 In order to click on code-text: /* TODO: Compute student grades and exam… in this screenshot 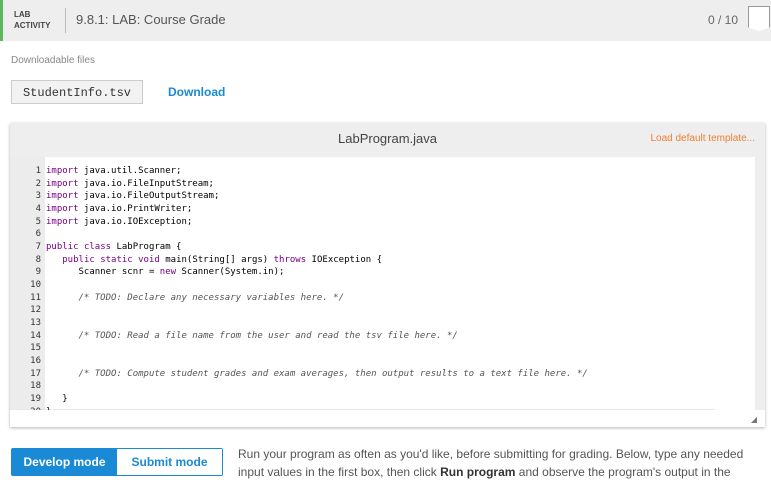, I will do `click(317, 373)`.